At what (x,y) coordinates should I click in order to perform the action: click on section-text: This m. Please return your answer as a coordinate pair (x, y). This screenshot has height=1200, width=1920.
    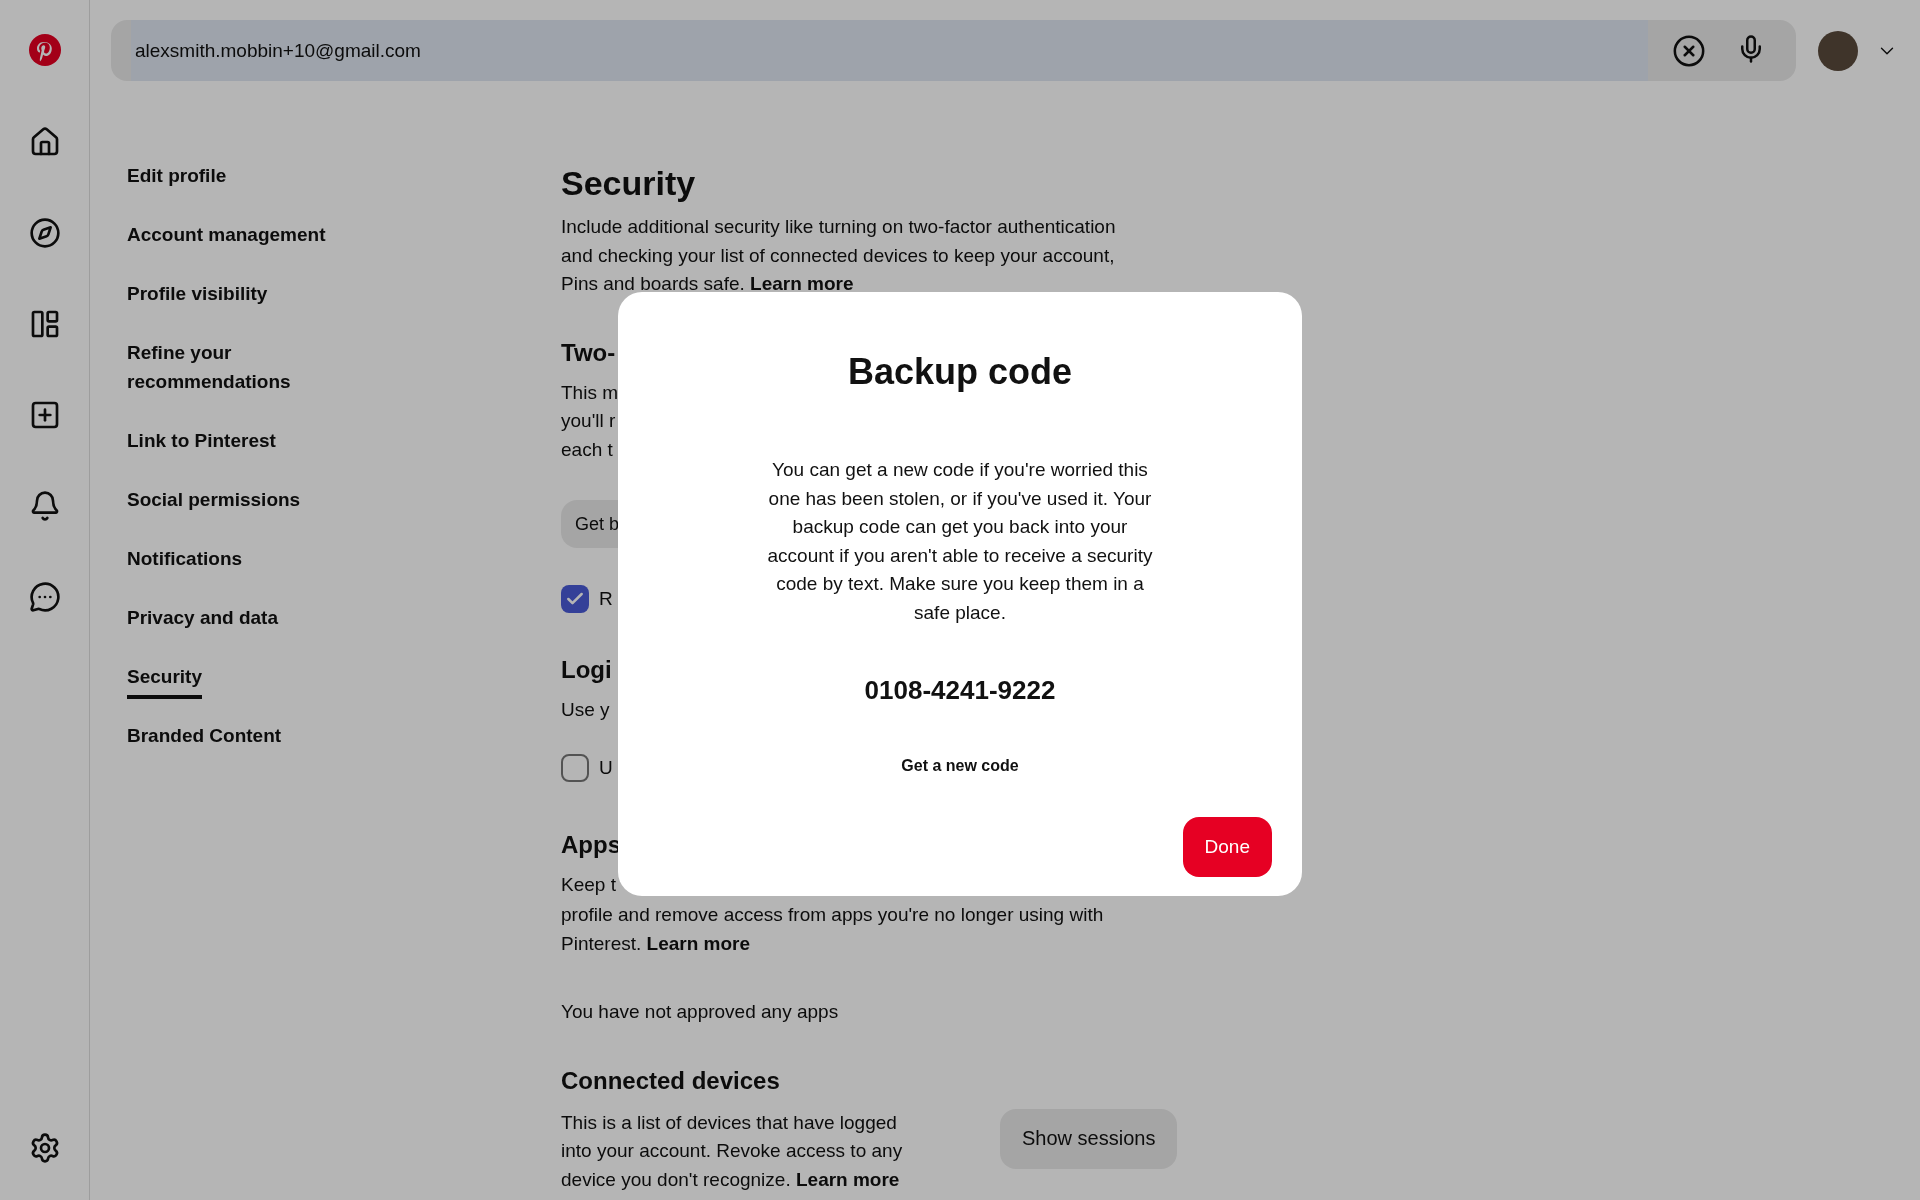
    Looking at the image, I should click on (589, 392).